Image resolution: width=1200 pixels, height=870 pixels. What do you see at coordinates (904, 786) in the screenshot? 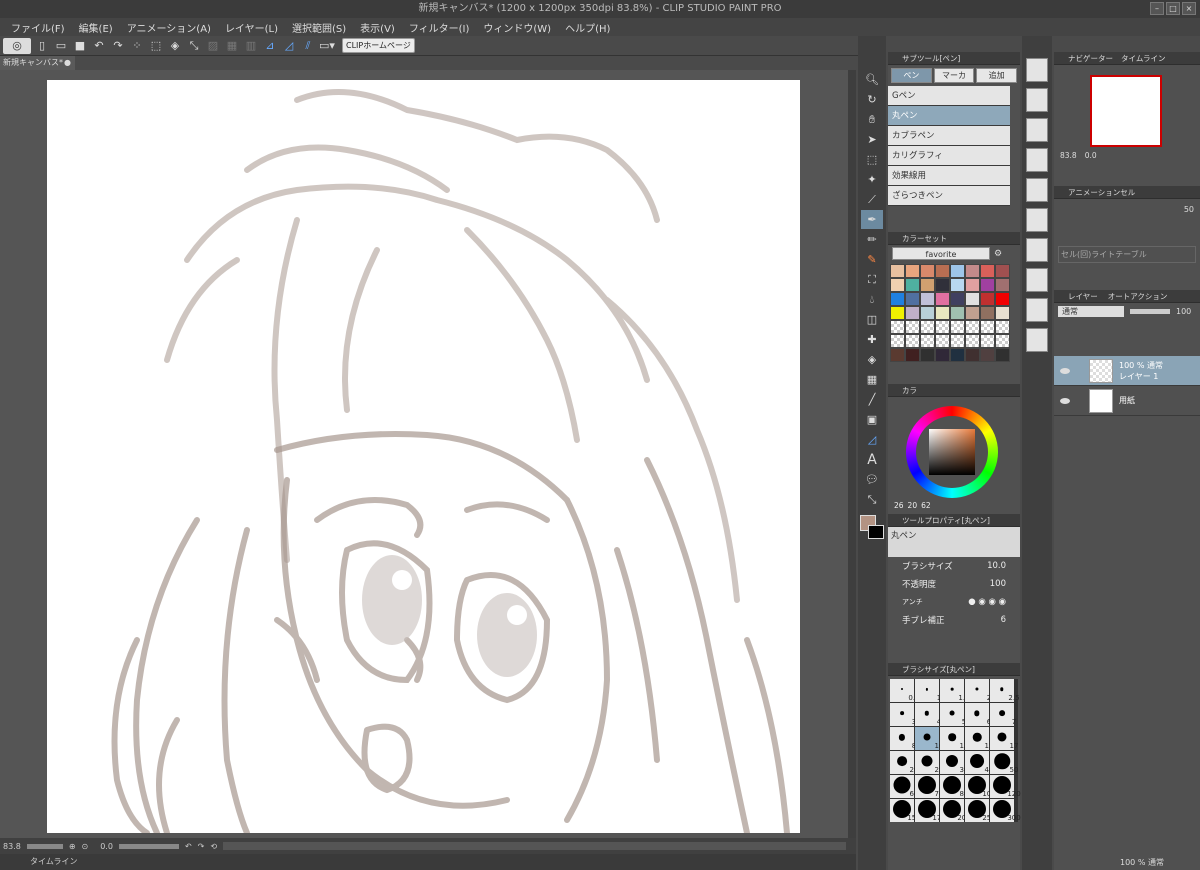
I see `brush-size-cell: 60` at bounding box center [904, 786].